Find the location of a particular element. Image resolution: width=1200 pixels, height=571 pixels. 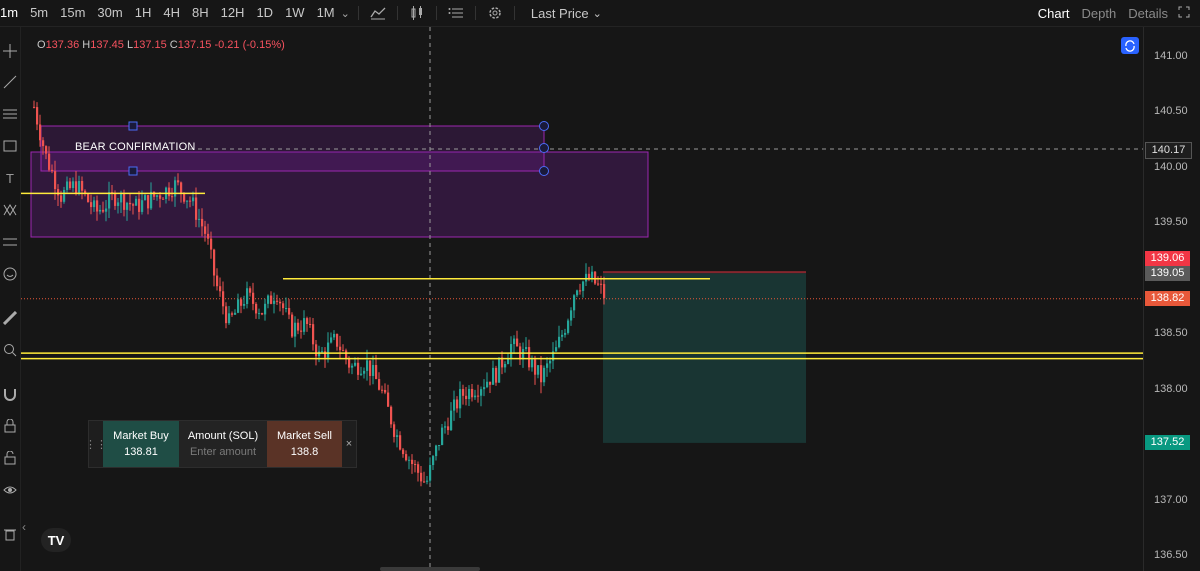

pattern-icon is located at coordinates (10, 210).